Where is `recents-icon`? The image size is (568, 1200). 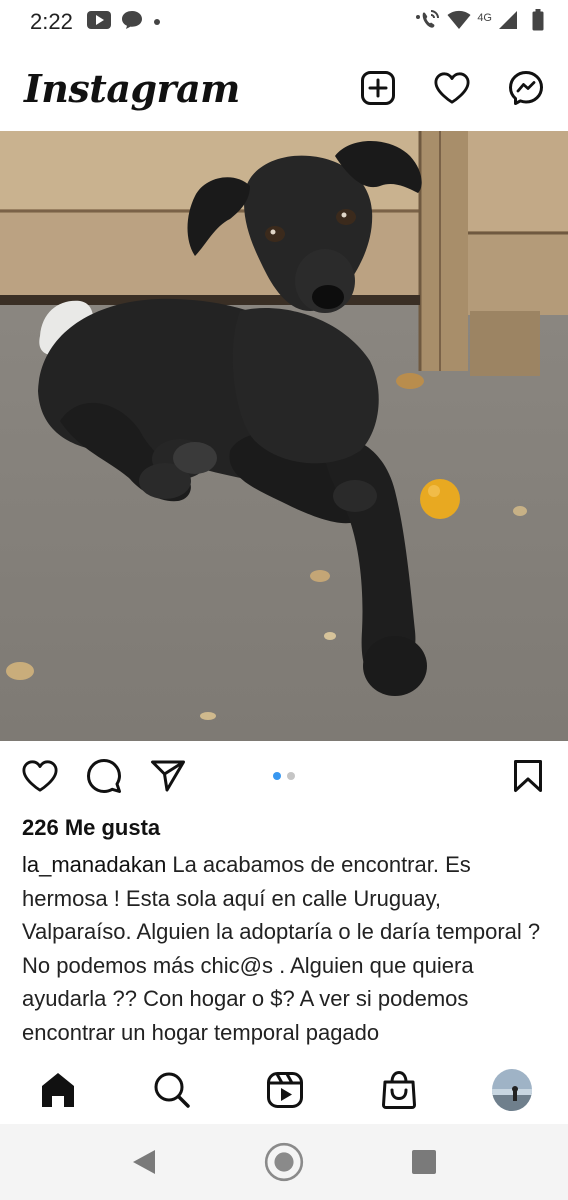
recents-icon is located at coordinates (424, 1162).